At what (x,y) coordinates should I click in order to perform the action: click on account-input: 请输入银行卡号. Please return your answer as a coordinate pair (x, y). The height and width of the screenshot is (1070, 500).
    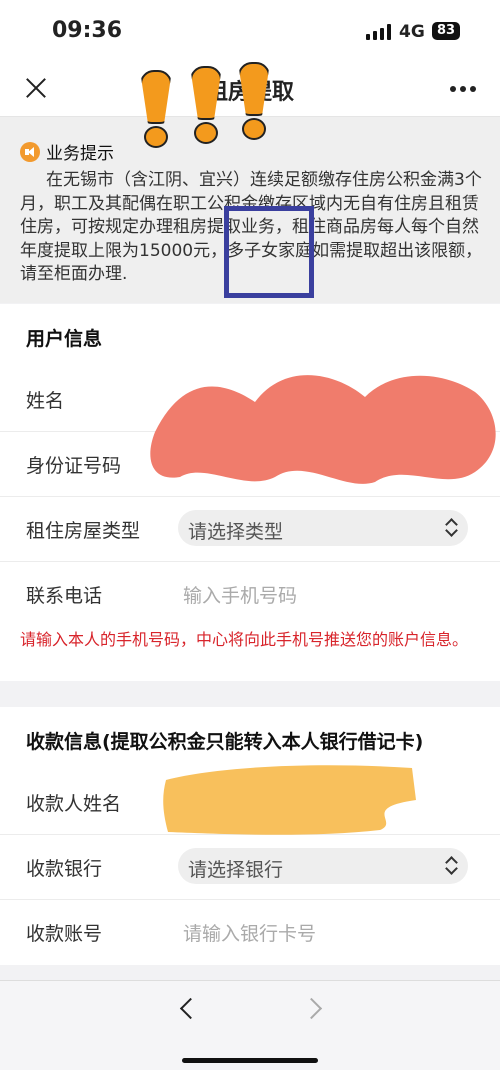
    Looking at the image, I should click on (249, 932).